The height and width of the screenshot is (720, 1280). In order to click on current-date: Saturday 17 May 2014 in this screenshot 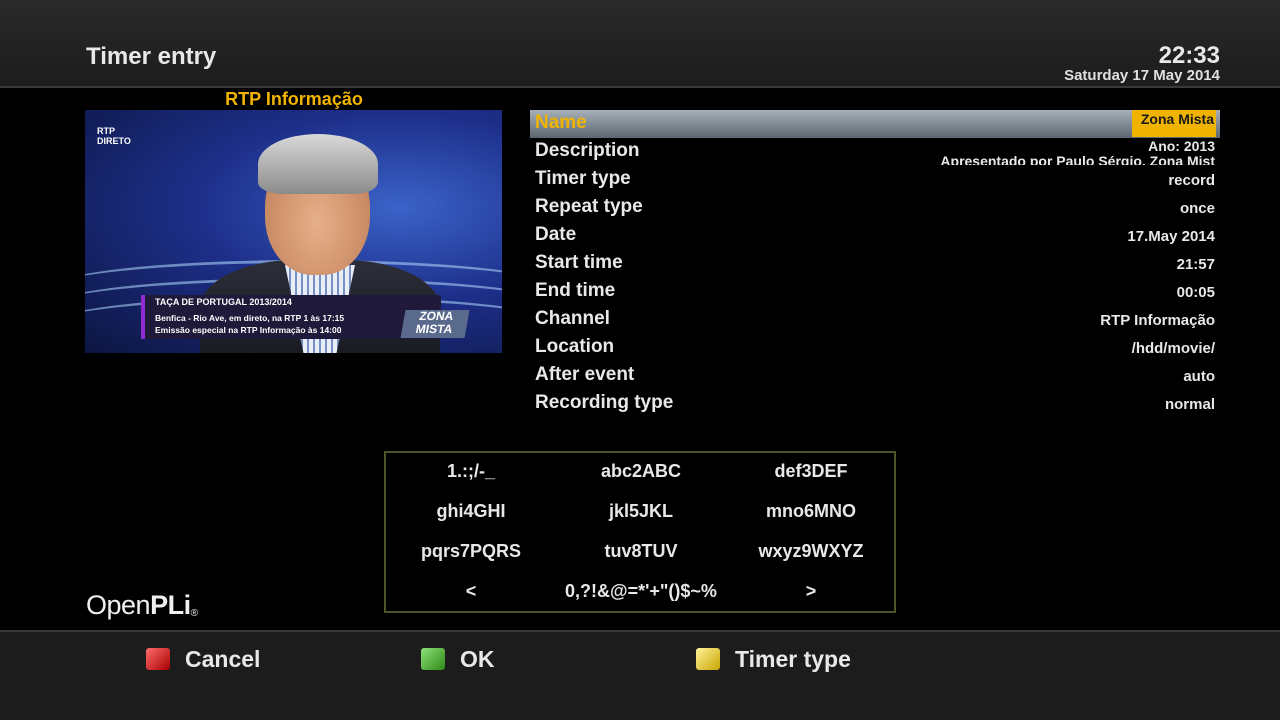, I will do `click(1142, 75)`.